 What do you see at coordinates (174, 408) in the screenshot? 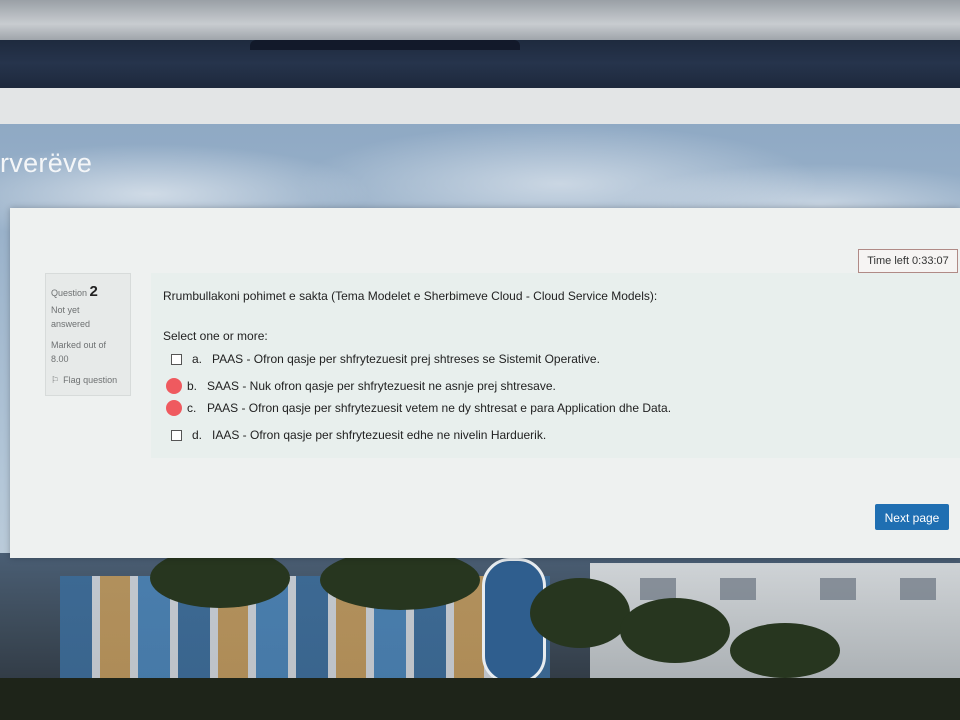
I see `option-c-marker` at bounding box center [174, 408].